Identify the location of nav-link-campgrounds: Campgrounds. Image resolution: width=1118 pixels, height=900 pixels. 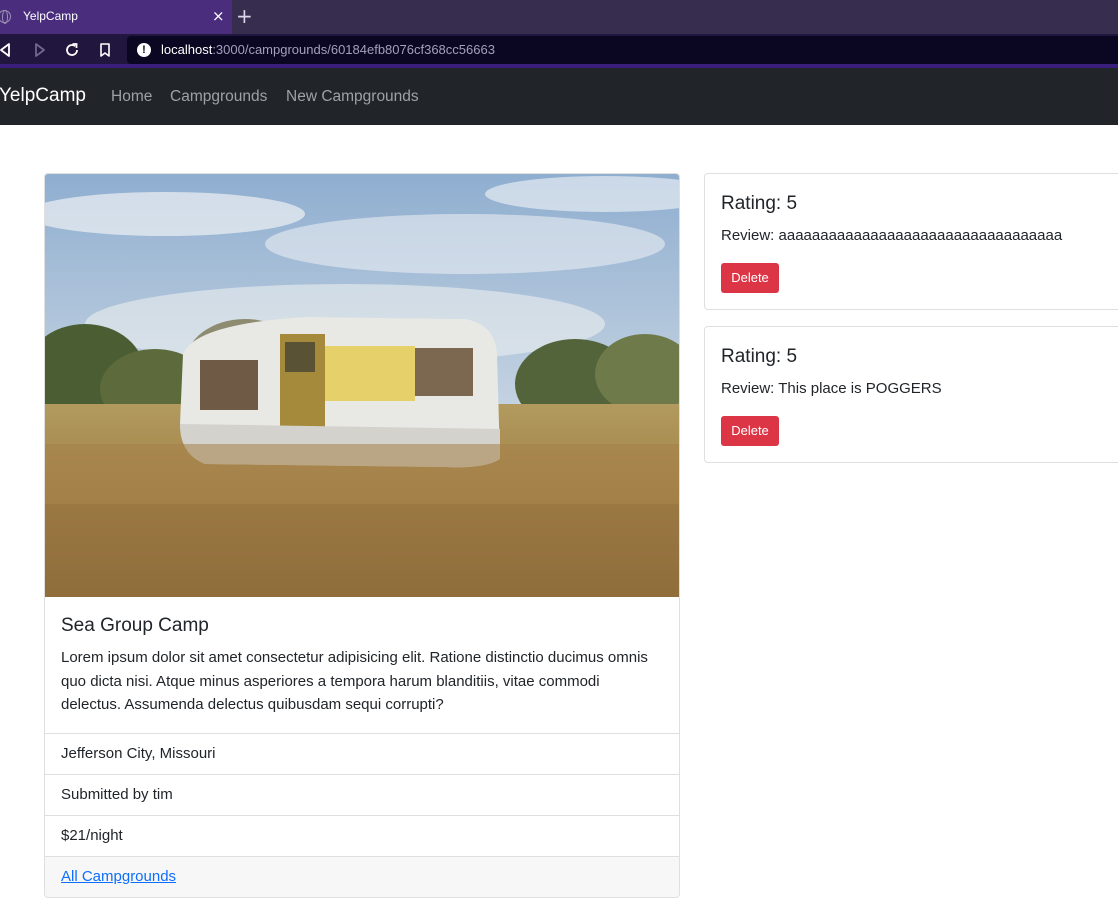
(218, 97).